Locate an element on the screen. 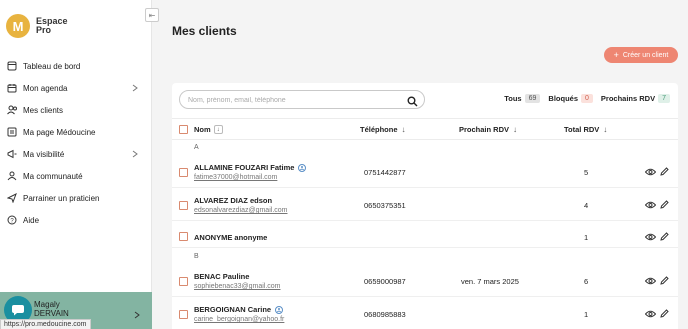 This screenshot has width=688, height=329. sidebar-item-visibility: Ma visibilité is located at coordinates (76, 154).